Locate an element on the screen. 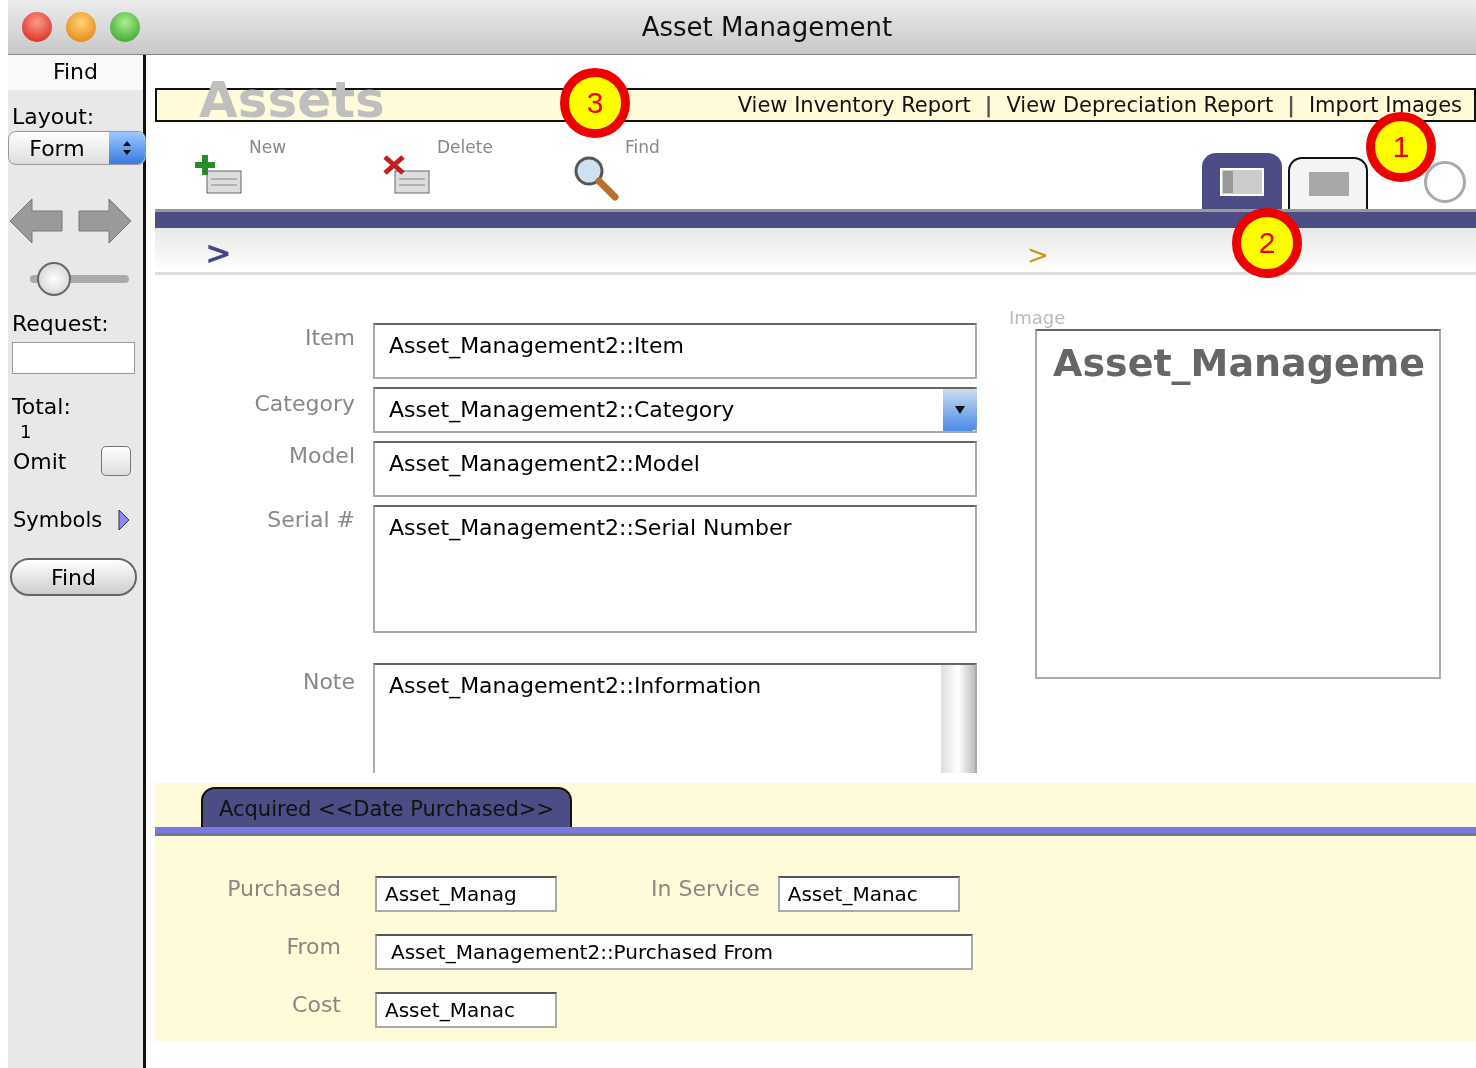 Image resolution: width=1476 pixels, height=1068 pixels. field-label: Note is located at coordinates (328, 682).